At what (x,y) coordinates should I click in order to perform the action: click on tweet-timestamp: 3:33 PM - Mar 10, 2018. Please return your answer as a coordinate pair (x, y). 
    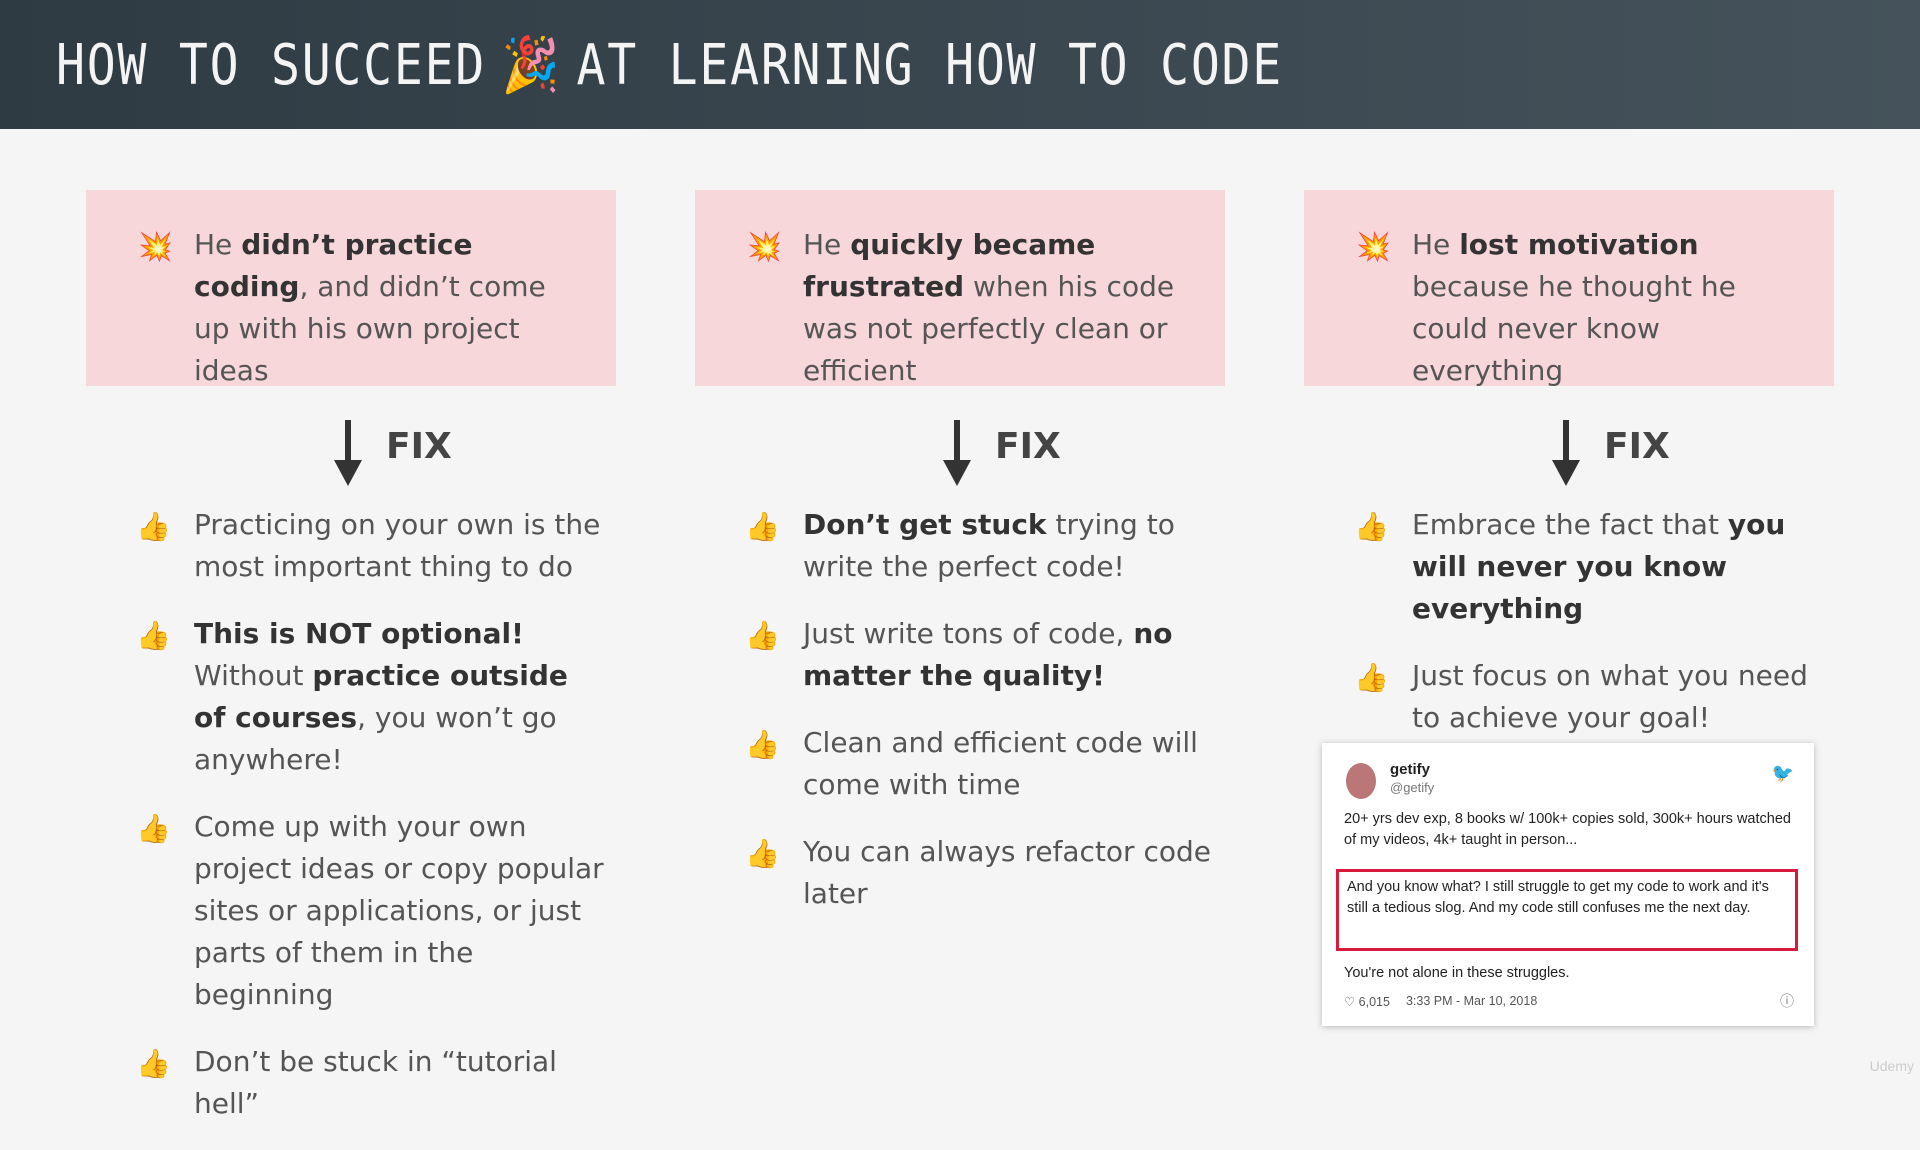
    Looking at the image, I should click on (1471, 1001).